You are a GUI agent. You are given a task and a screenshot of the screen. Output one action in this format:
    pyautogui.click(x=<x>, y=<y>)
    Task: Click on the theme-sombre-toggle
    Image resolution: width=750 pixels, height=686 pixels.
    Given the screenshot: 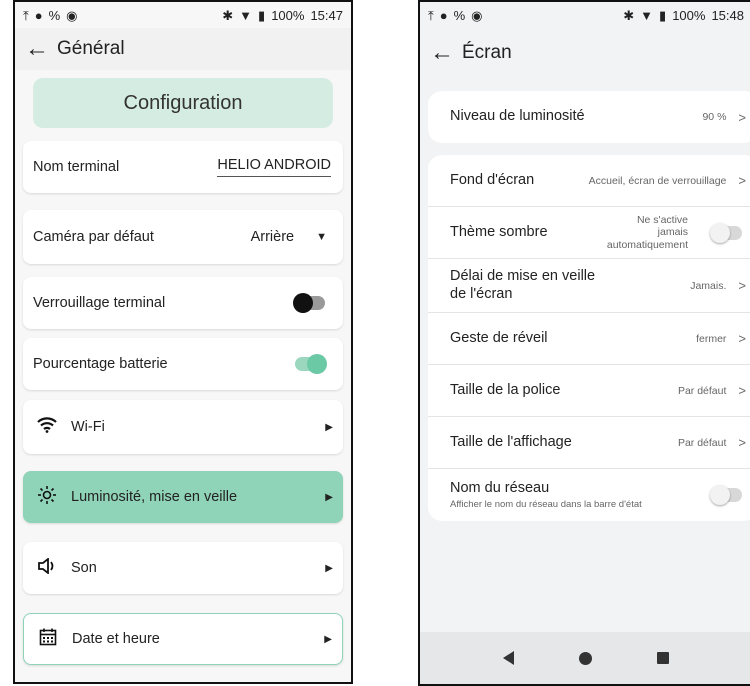 What is the action you would take?
    pyautogui.click(x=726, y=232)
    